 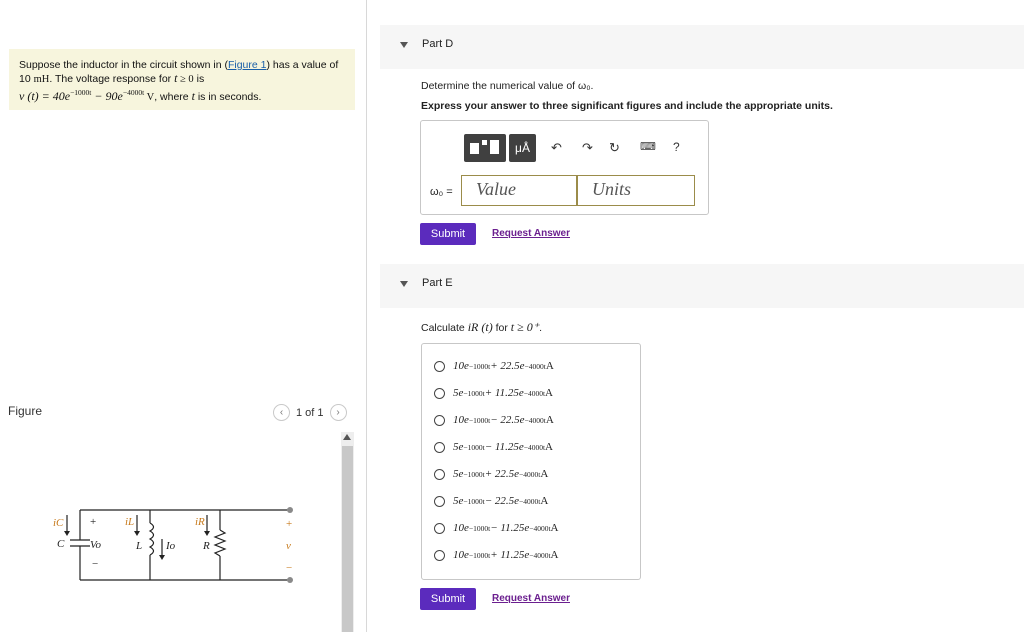 I want to click on choice-option-8: 10e −1000t + 11.25e −4000t A, so click(x=496, y=555).